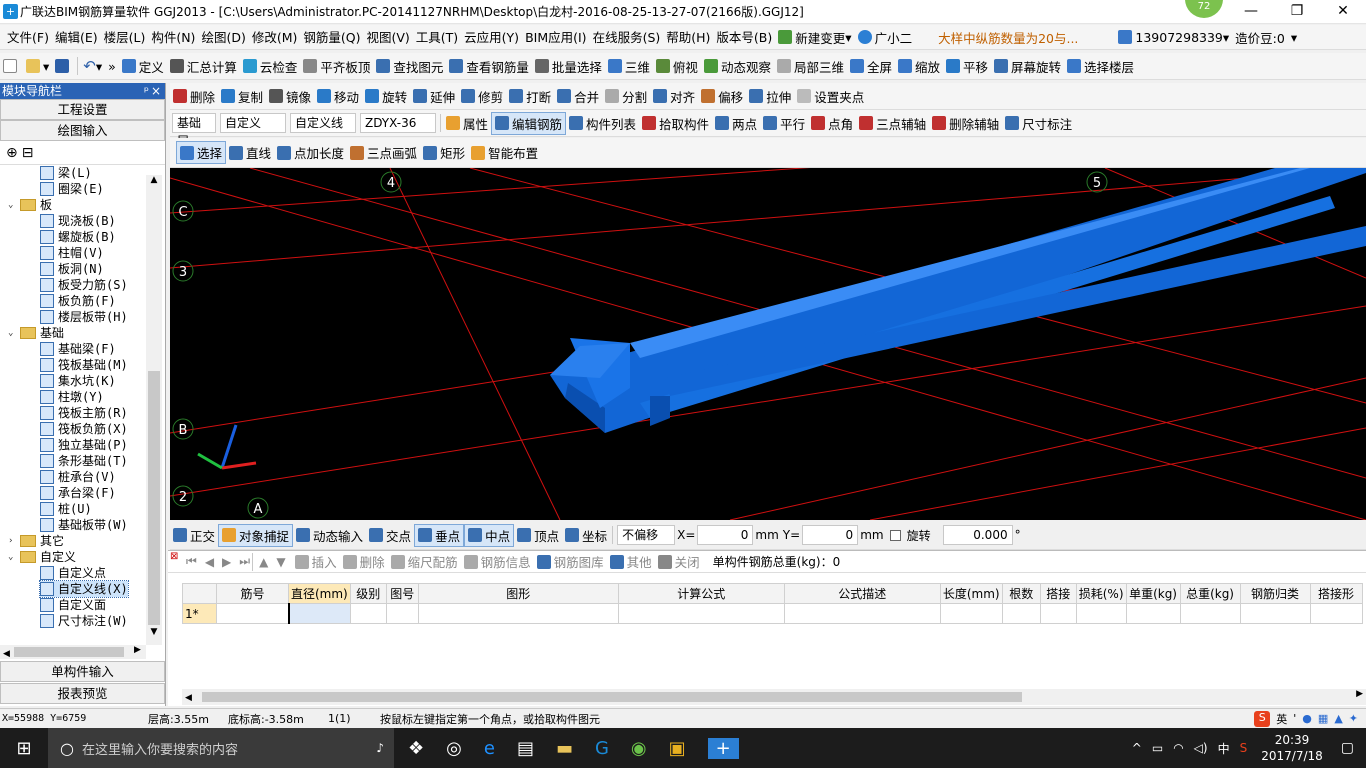 The height and width of the screenshot is (768, 1366). Describe the element at coordinates (1292, 748) in the screenshot. I see `clock: 20:39 2017/7/18` at that location.